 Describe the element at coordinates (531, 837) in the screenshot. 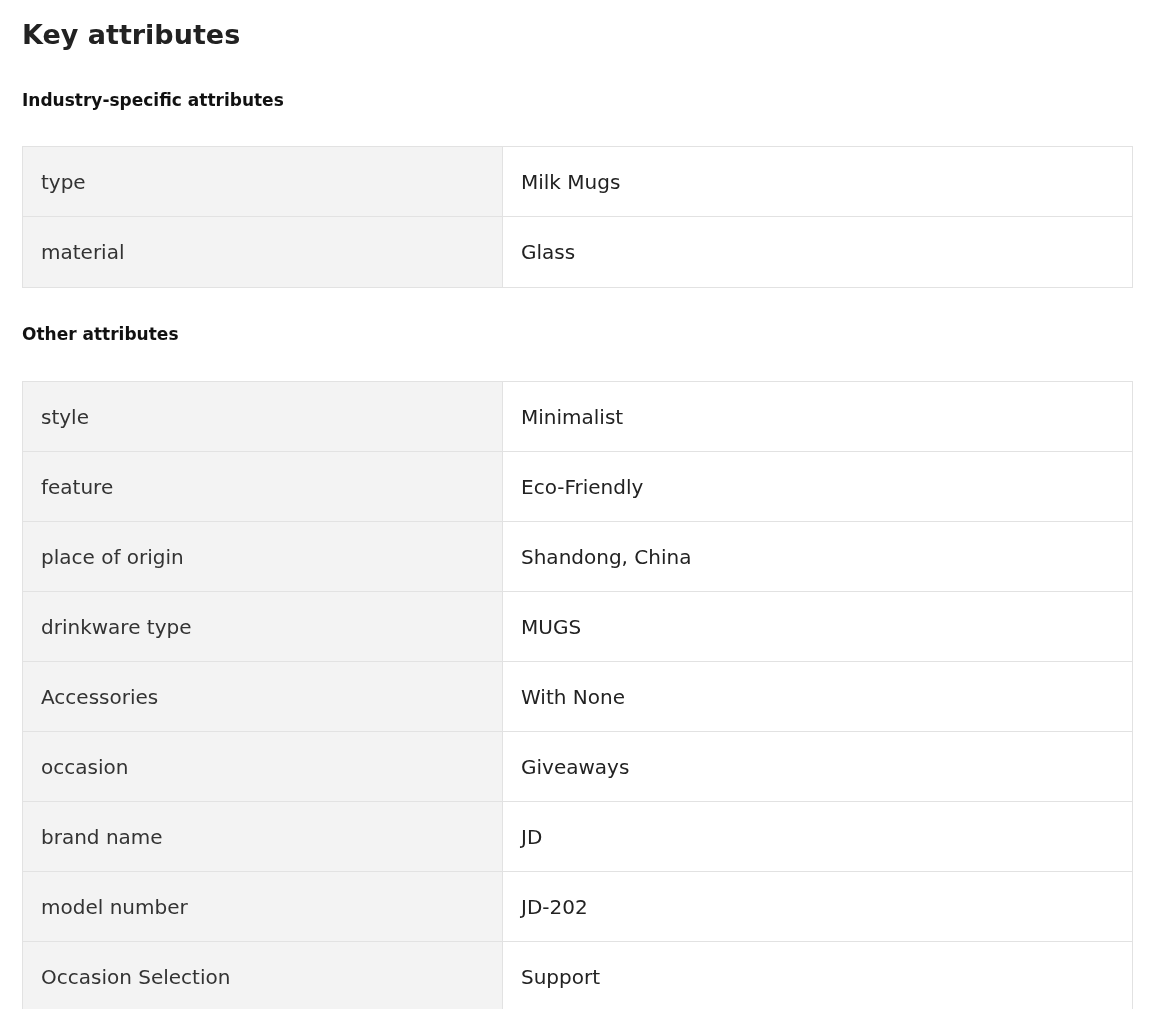

I see `attribute-value: JD` at that location.